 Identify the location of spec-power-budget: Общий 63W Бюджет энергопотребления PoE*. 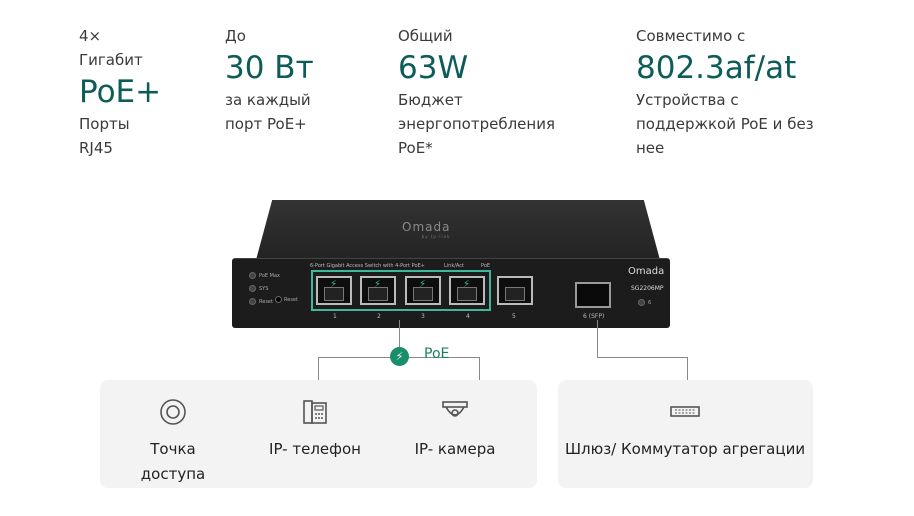
(476, 92).